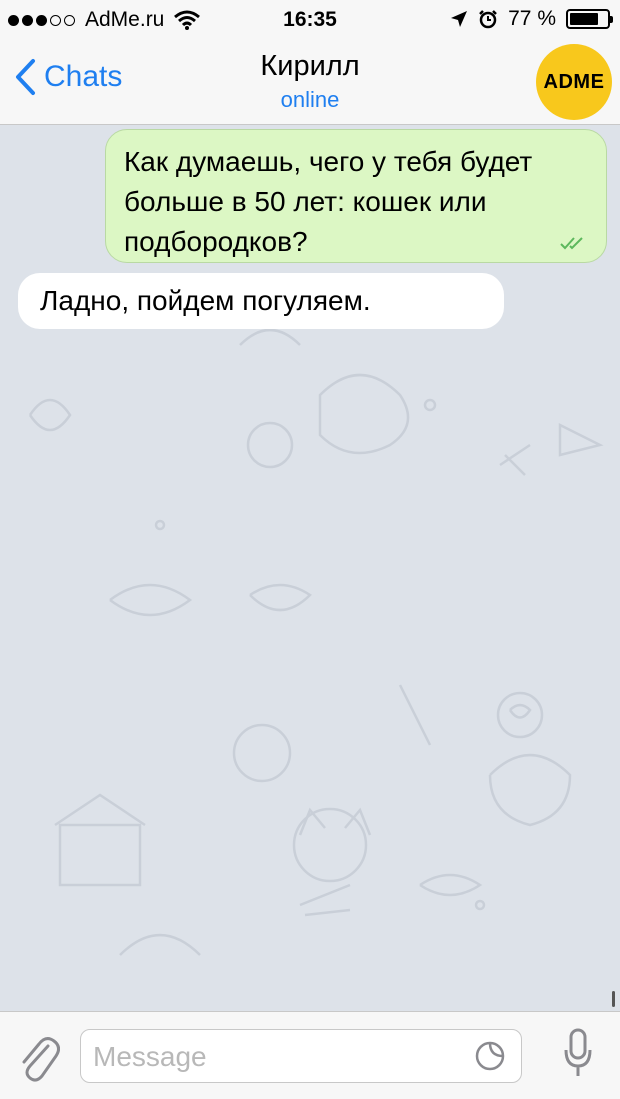 The width and height of the screenshot is (620, 1099). I want to click on message-text: Ладно, пойдем погуляем., so click(205, 300).